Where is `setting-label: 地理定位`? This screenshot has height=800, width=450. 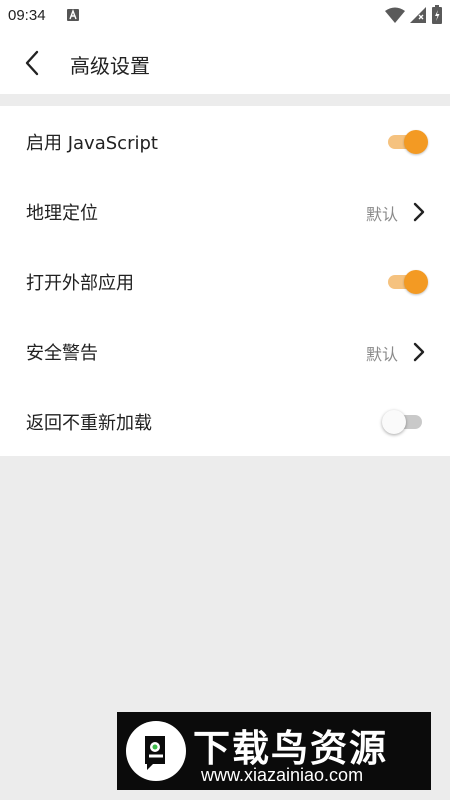 setting-label: 地理定位 is located at coordinates (62, 213).